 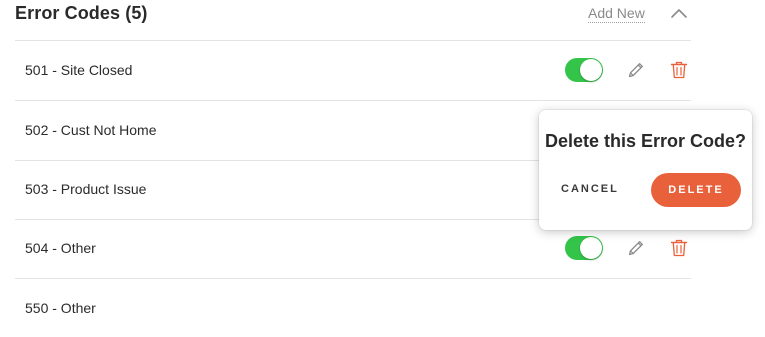 I want to click on add-new-link: Add New, so click(x=616, y=14).